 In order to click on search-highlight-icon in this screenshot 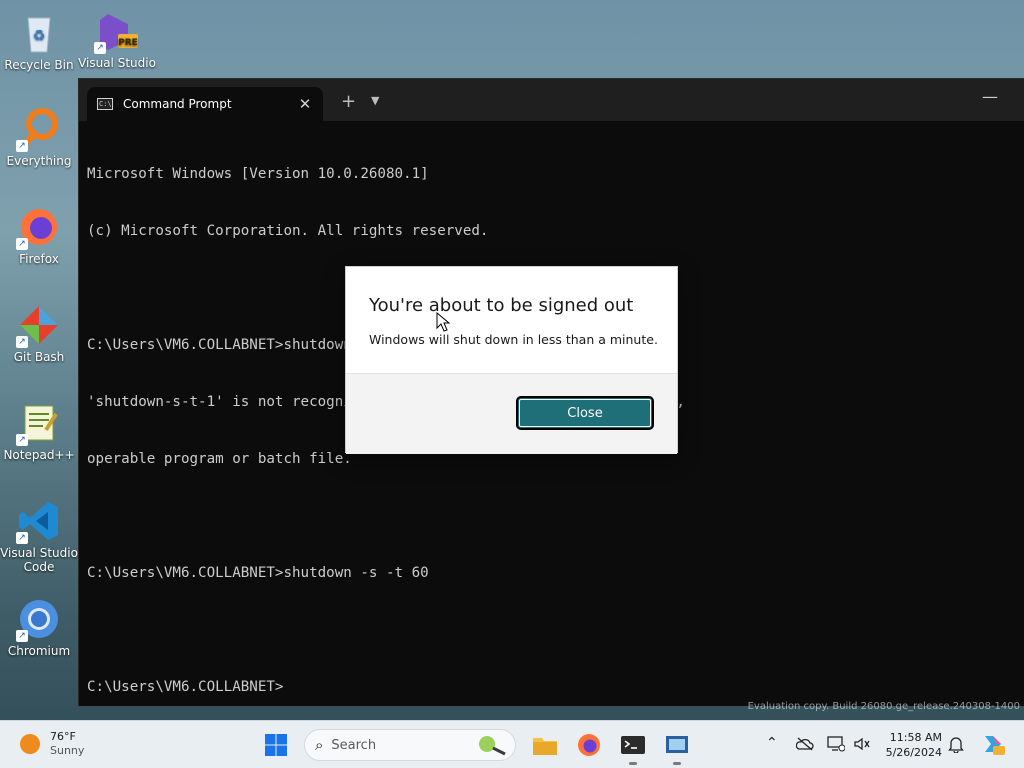, I will do `click(492, 746)`.